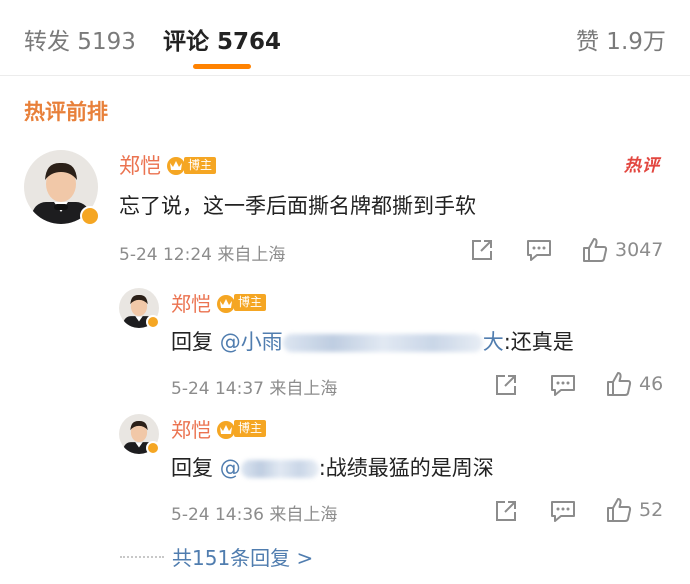  Describe the element at coordinates (140, 165) in the screenshot. I see `comment-author: 郑恺` at that location.